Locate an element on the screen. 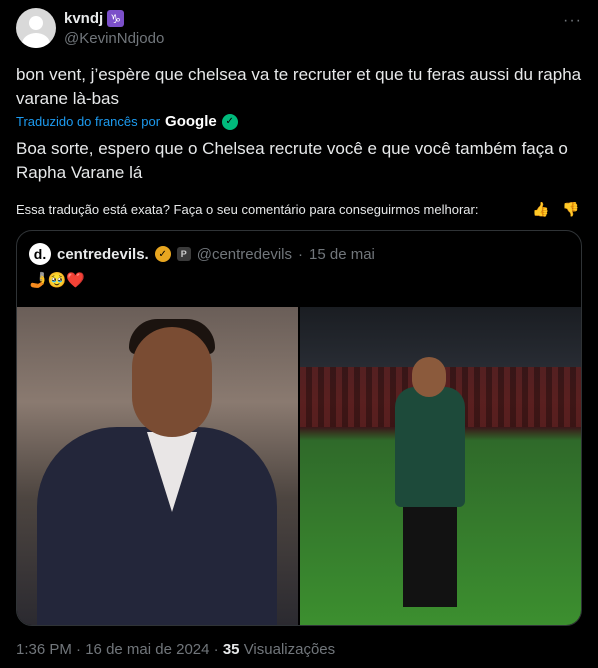 The width and height of the screenshot is (598, 668). quoted-author-avatar: d. is located at coordinates (40, 254).